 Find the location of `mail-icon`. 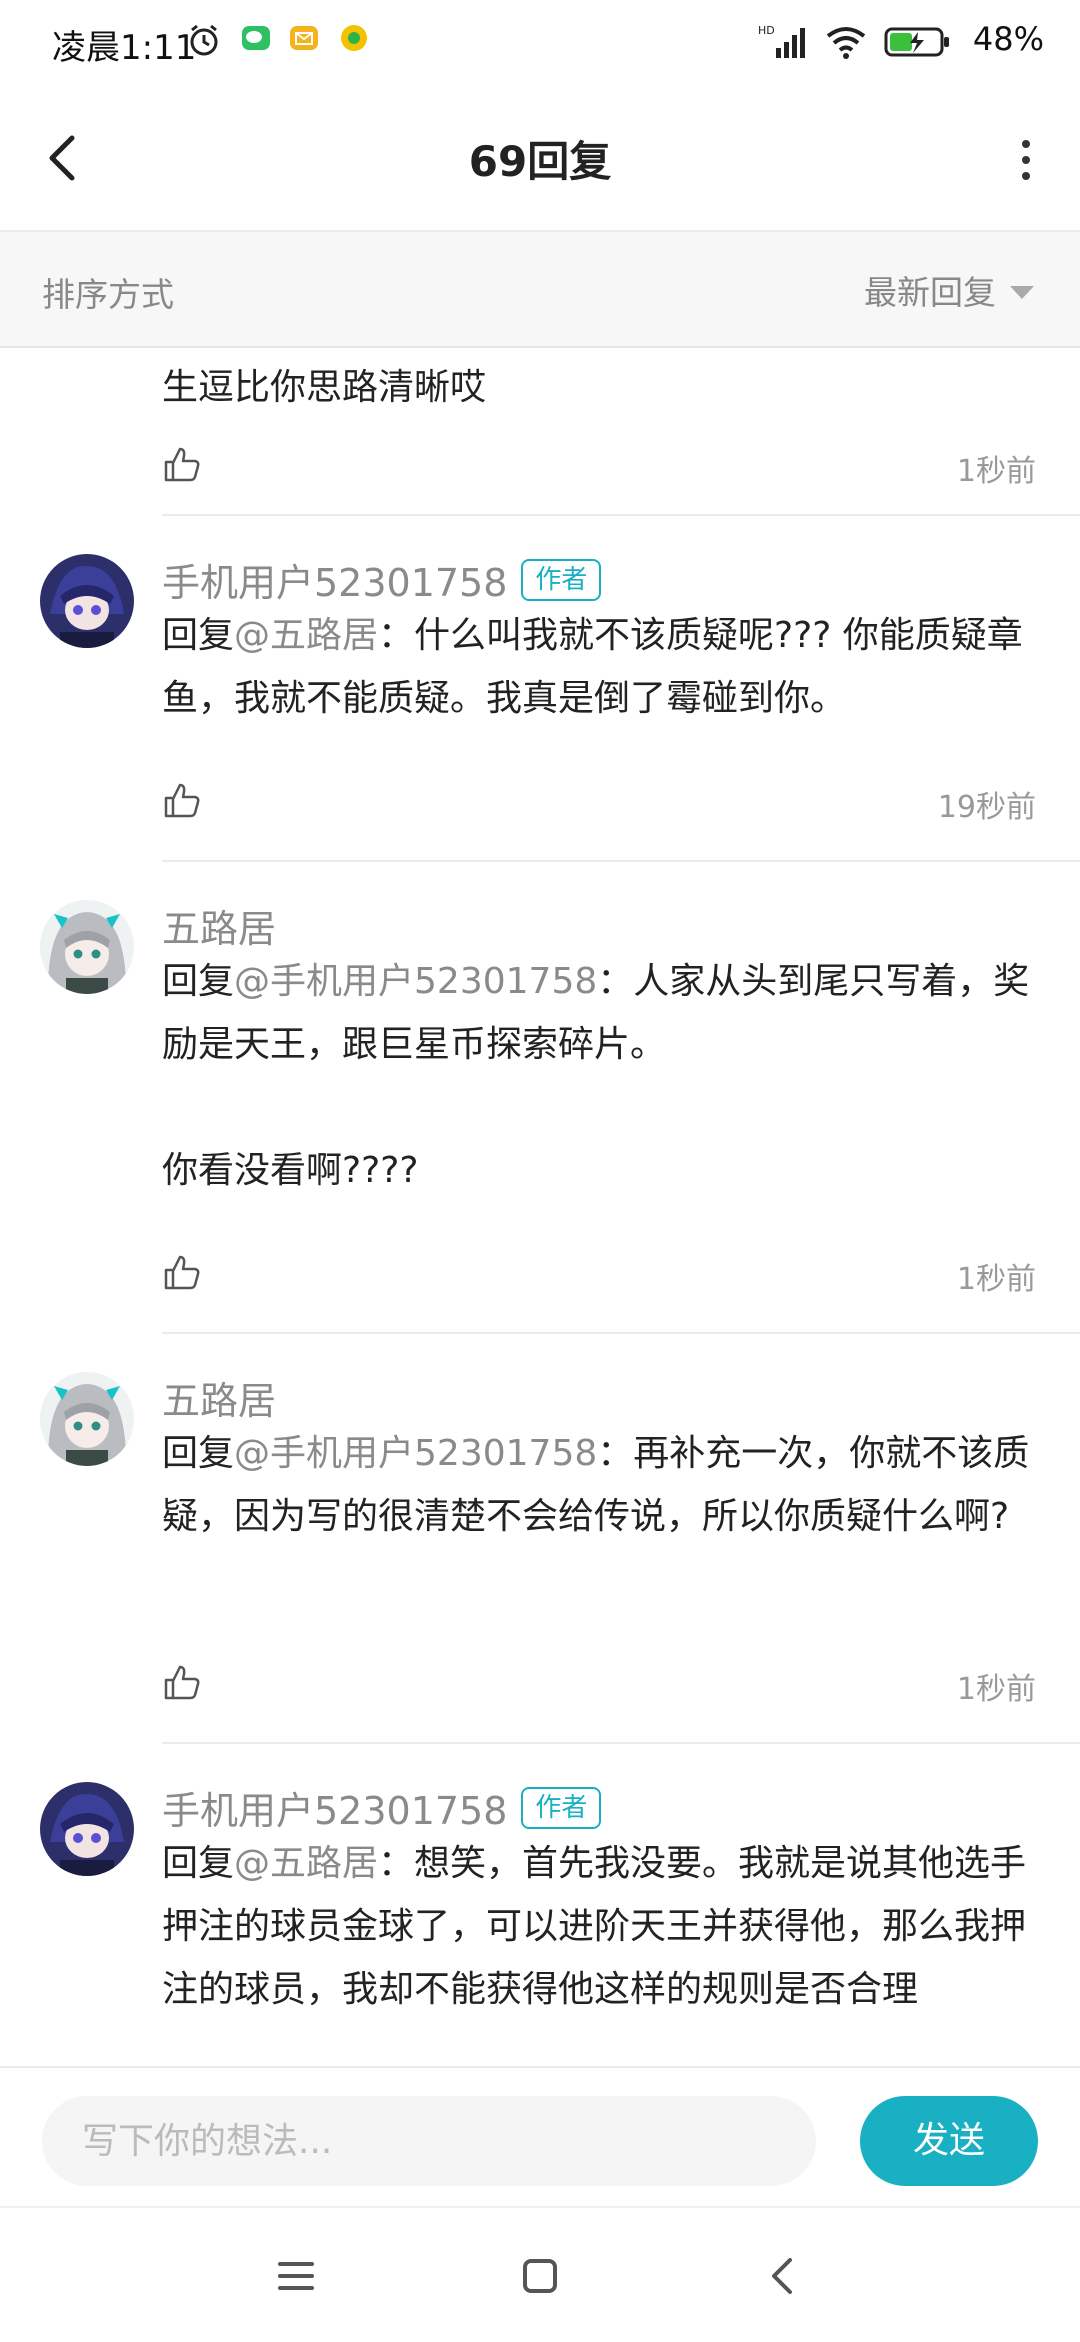

mail-icon is located at coordinates (304, 40).